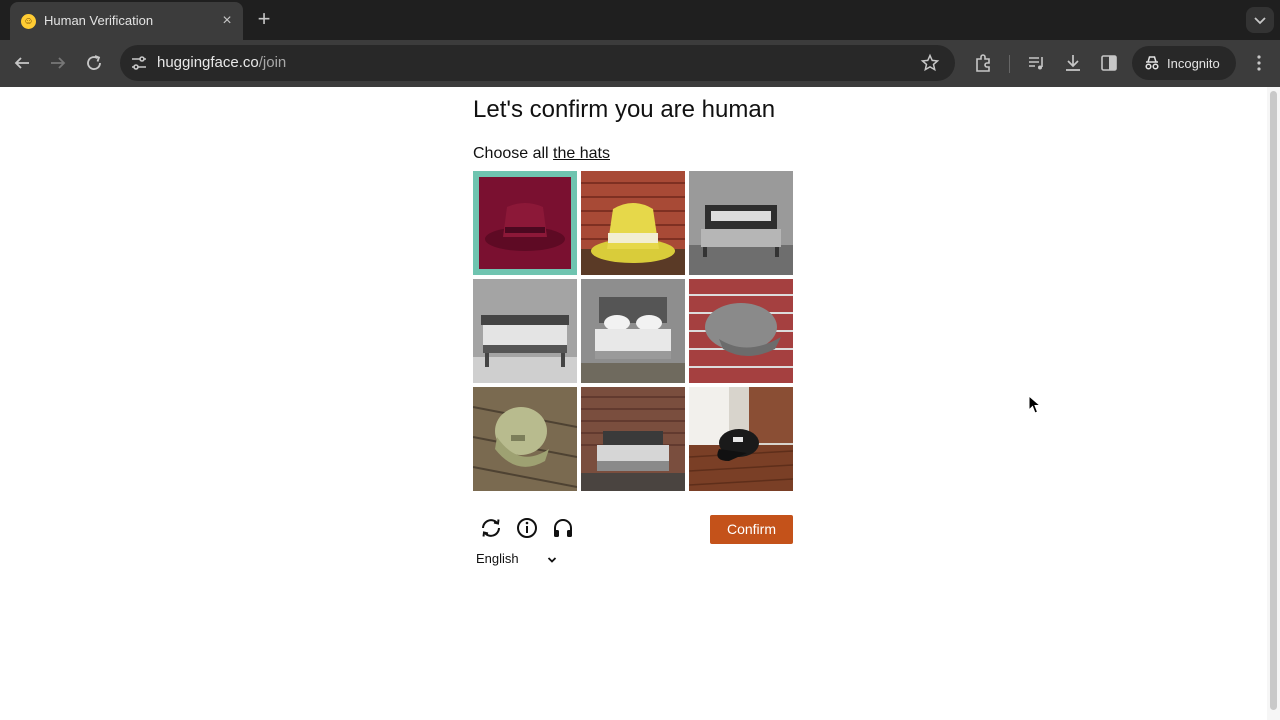  What do you see at coordinates (99, 20) in the screenshot?
I see `tab-title: Human Verification` at bounding box center [99, 20].